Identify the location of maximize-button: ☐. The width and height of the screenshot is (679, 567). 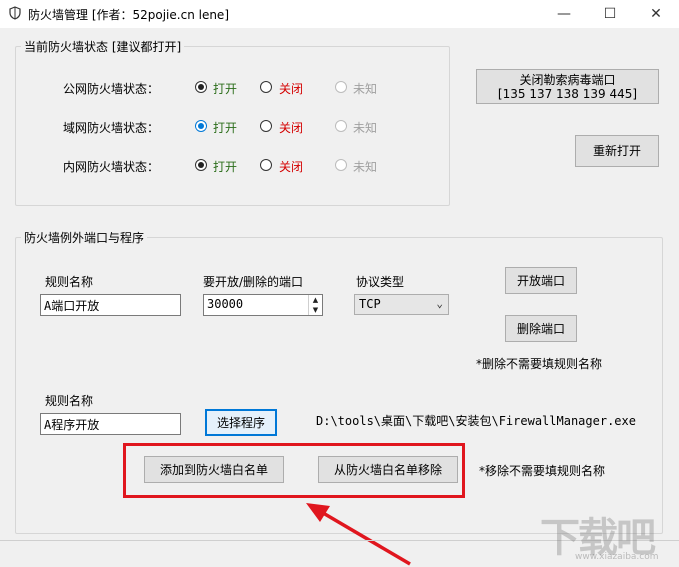
(610, 14).